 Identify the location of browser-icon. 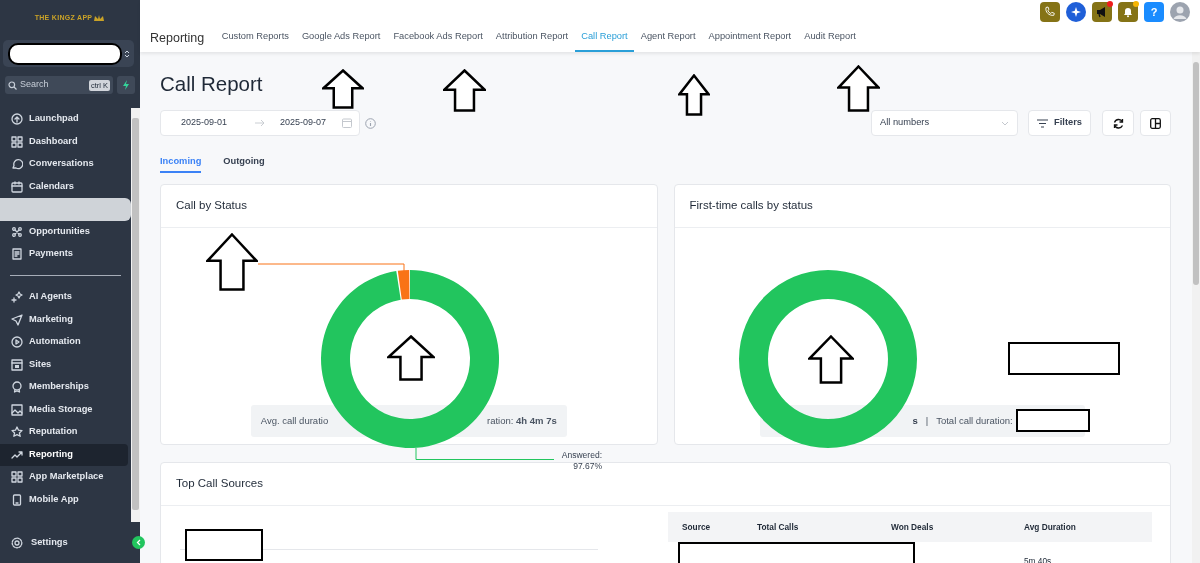
(17, 364).